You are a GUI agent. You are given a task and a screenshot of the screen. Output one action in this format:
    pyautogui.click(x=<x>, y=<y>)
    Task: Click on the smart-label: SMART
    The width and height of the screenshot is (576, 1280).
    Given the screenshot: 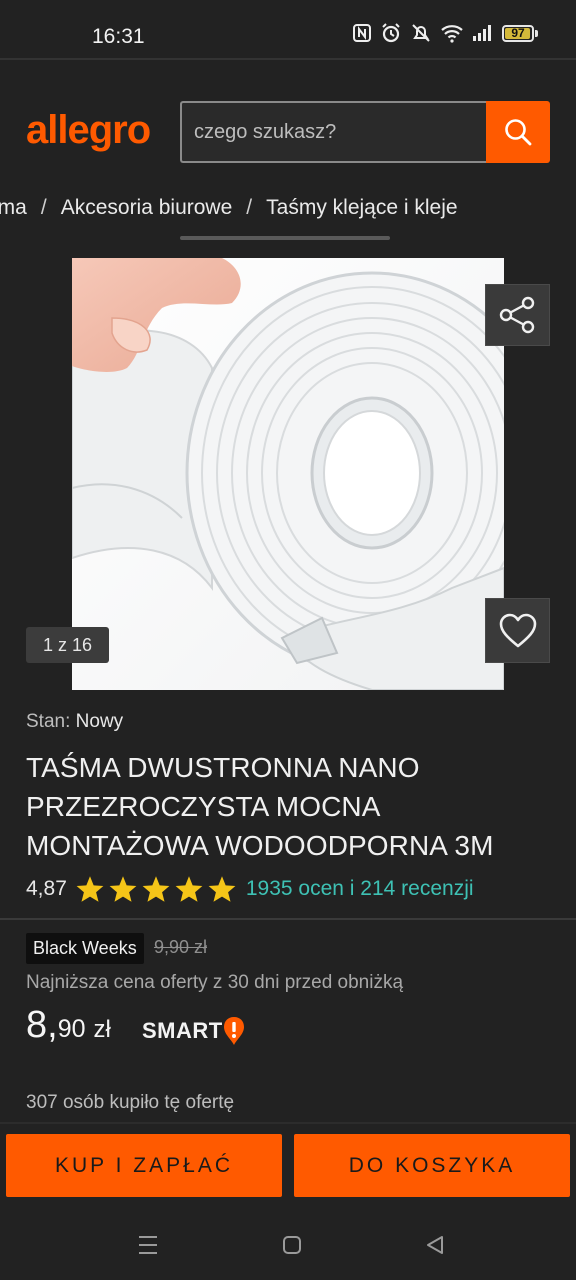 What is the action you would take?
    pyautogui.click(x=182, y=1030)
    